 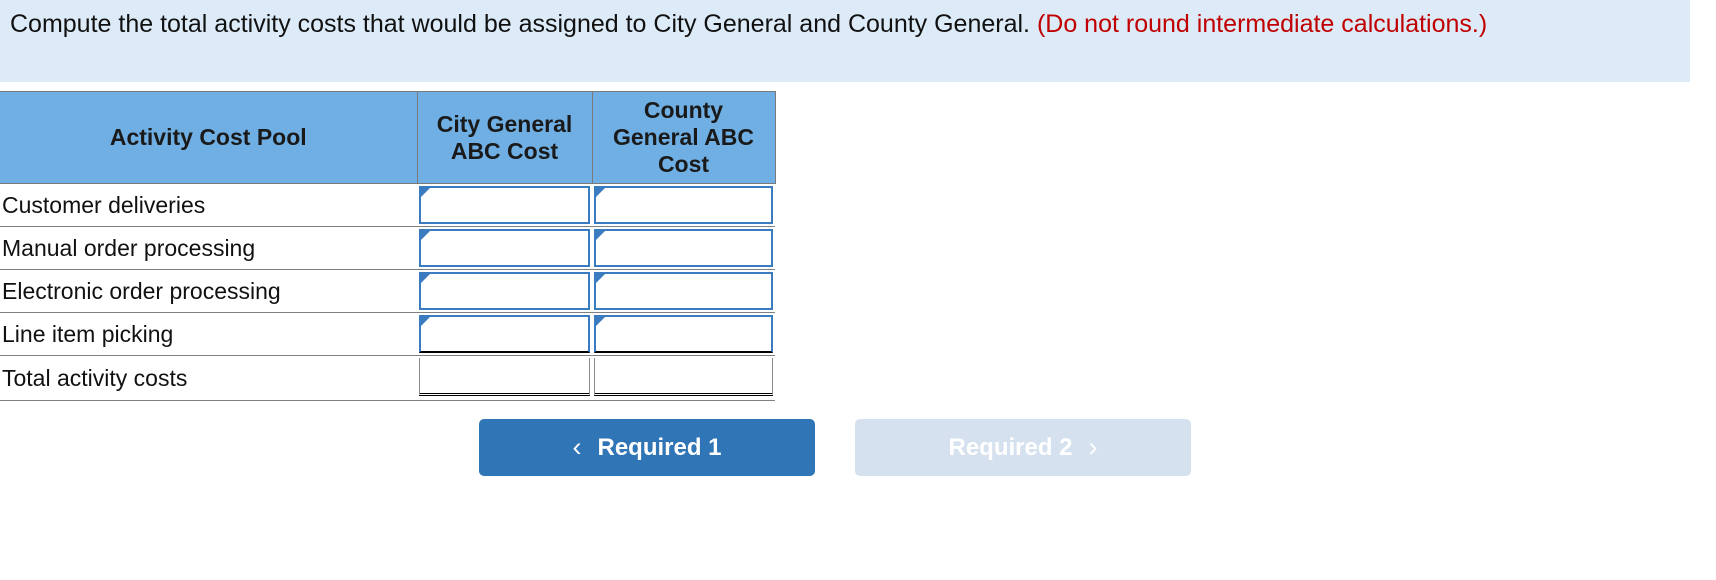 I want to click on input-wrapper-city-line-item-picking, so click(x=504, y=334).